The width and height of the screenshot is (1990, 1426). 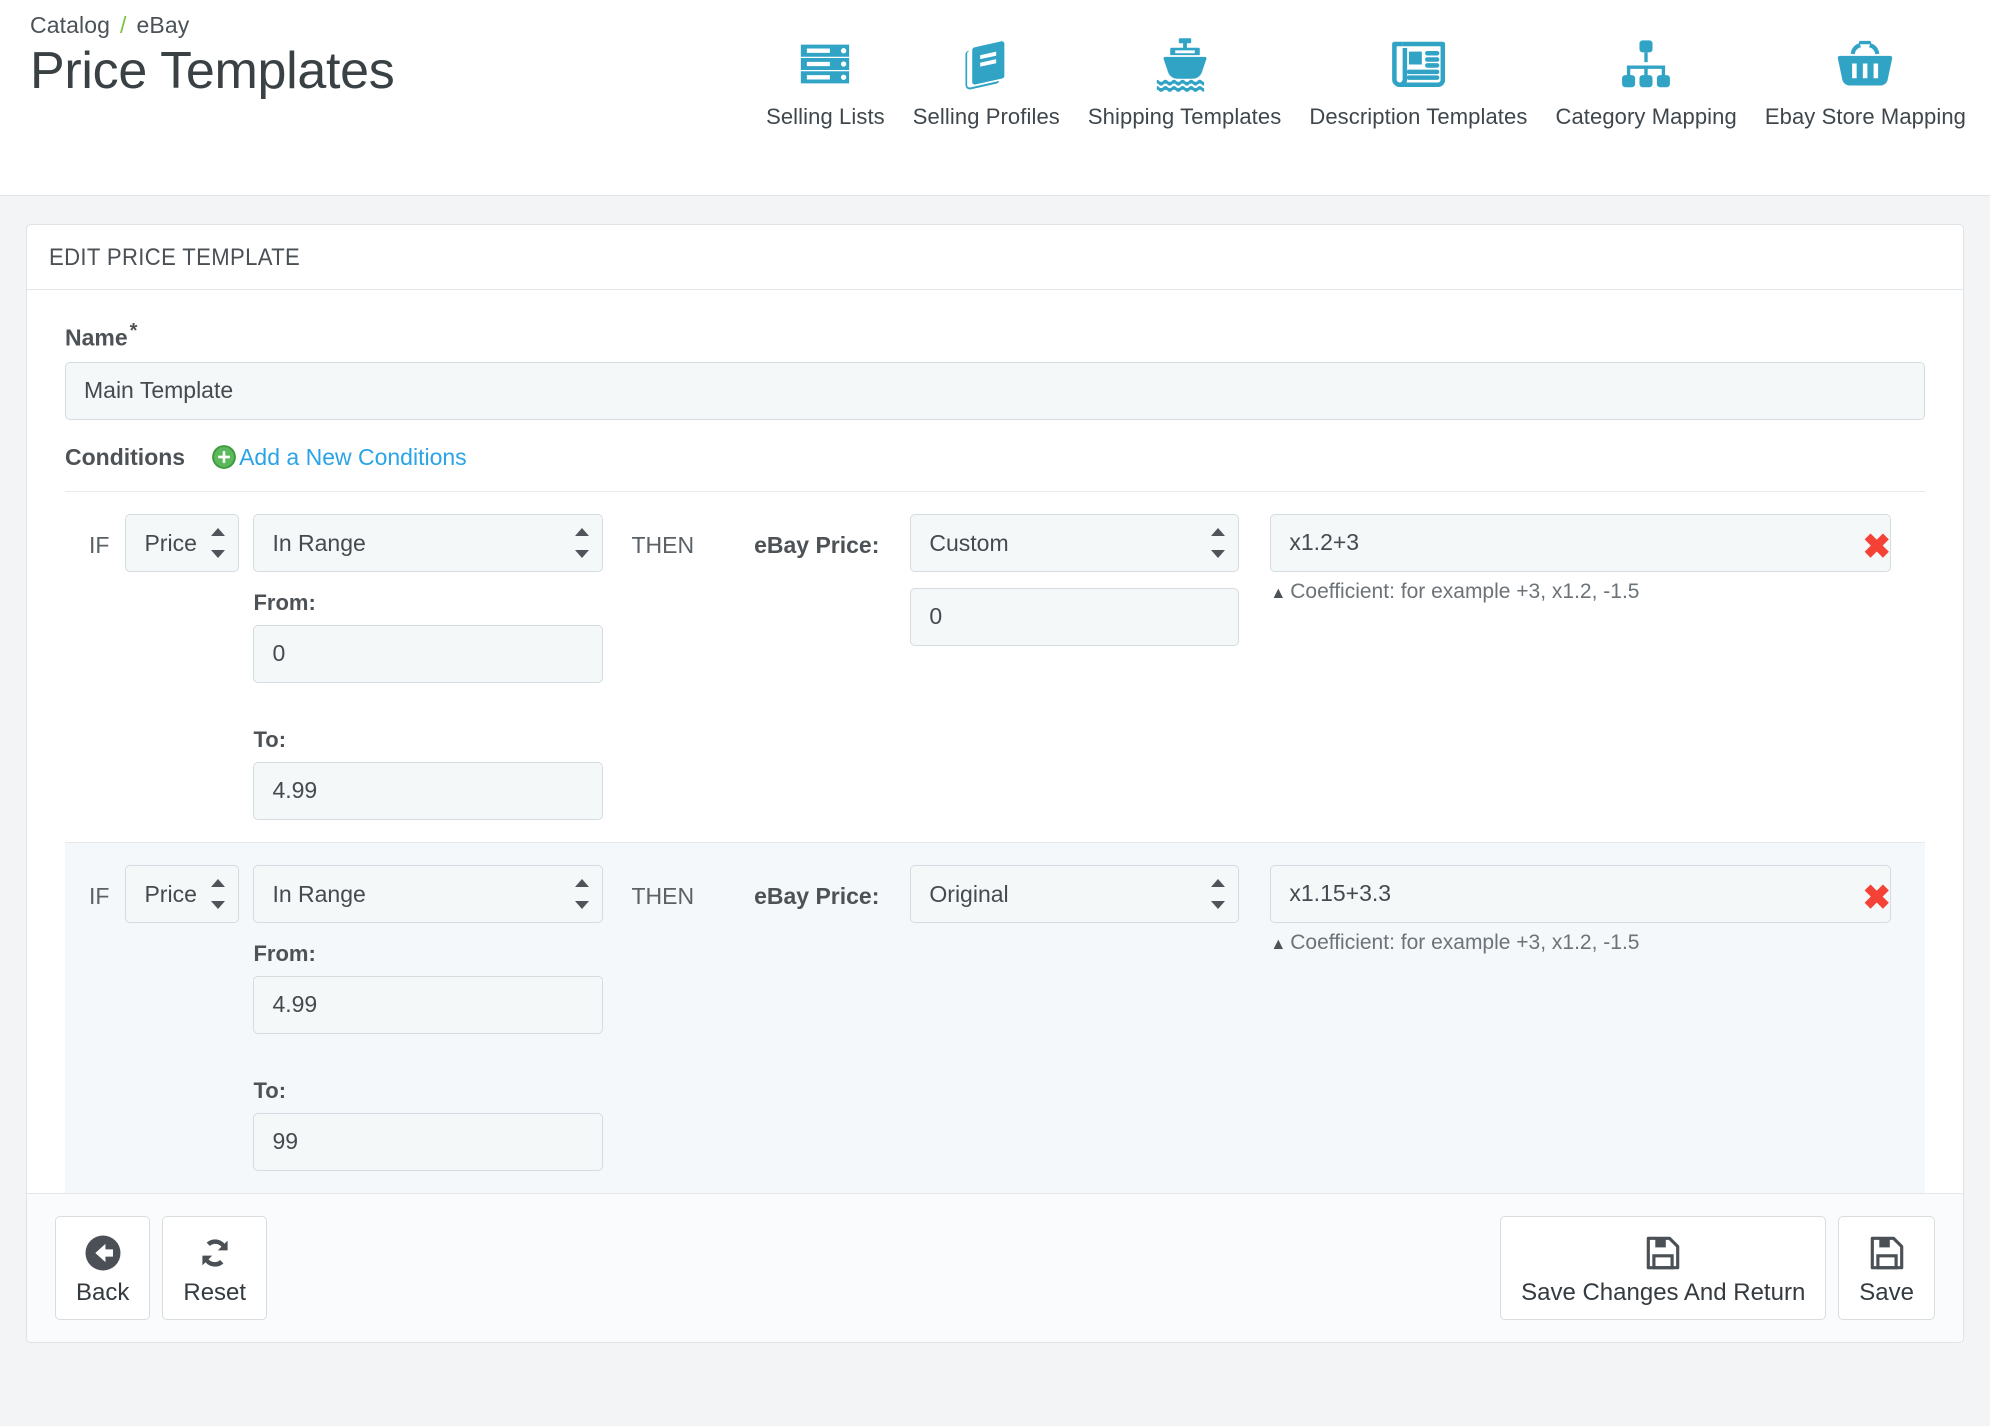 What do you see at coordinates (215, 1292) in the screenshot?
I see `reset-button-label: Reset` at bounding box center [215, 1292].